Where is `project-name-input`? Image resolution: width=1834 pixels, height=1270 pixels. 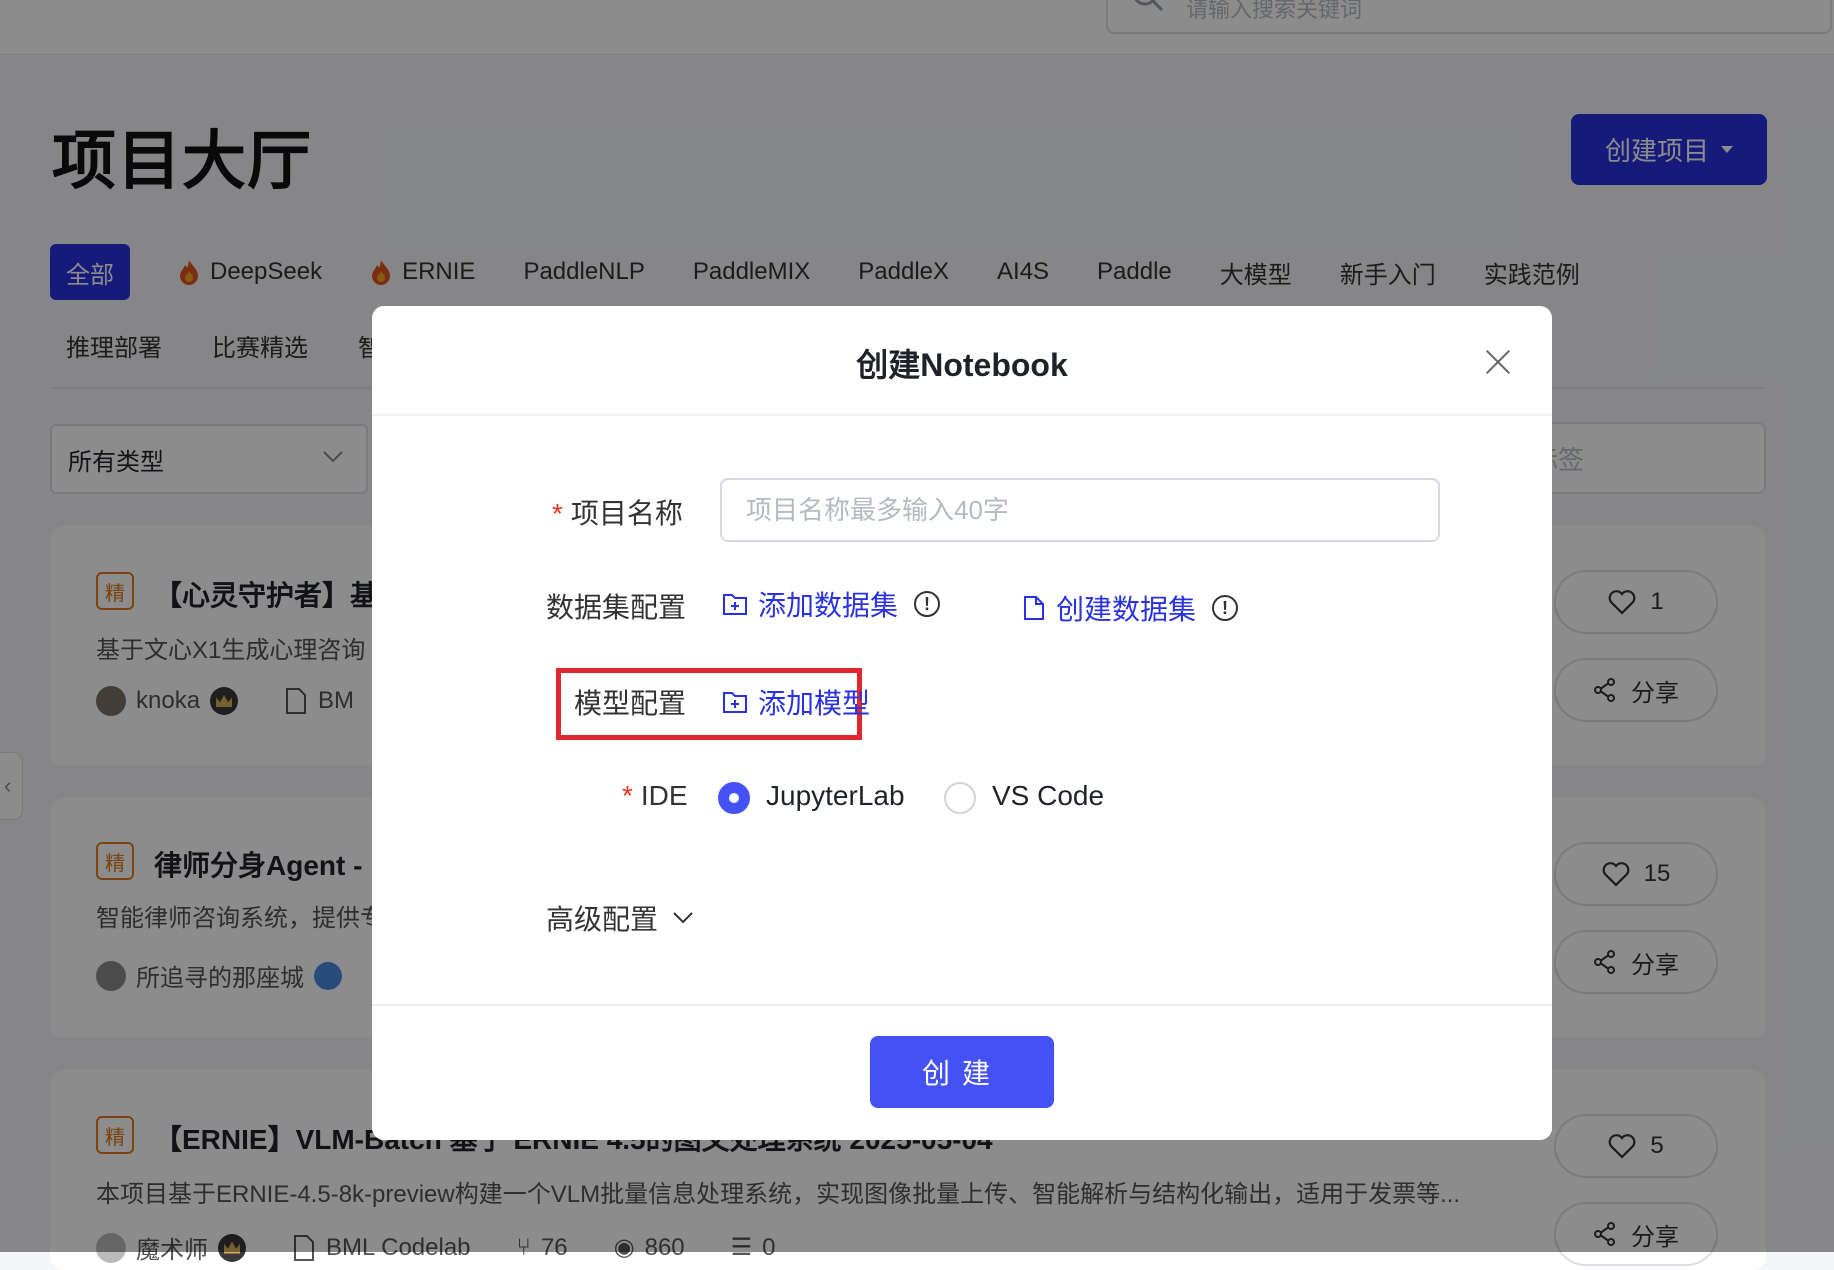
project-name-input is located at coordinates (1080, 510).